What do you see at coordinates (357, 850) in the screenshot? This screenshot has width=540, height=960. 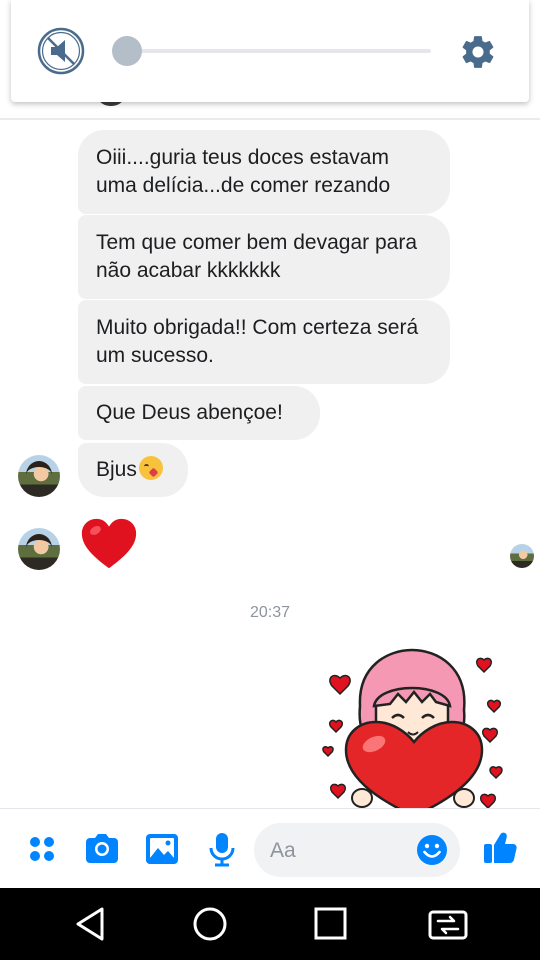 I see `message-input: Aa` at bounding box center [357, 850].